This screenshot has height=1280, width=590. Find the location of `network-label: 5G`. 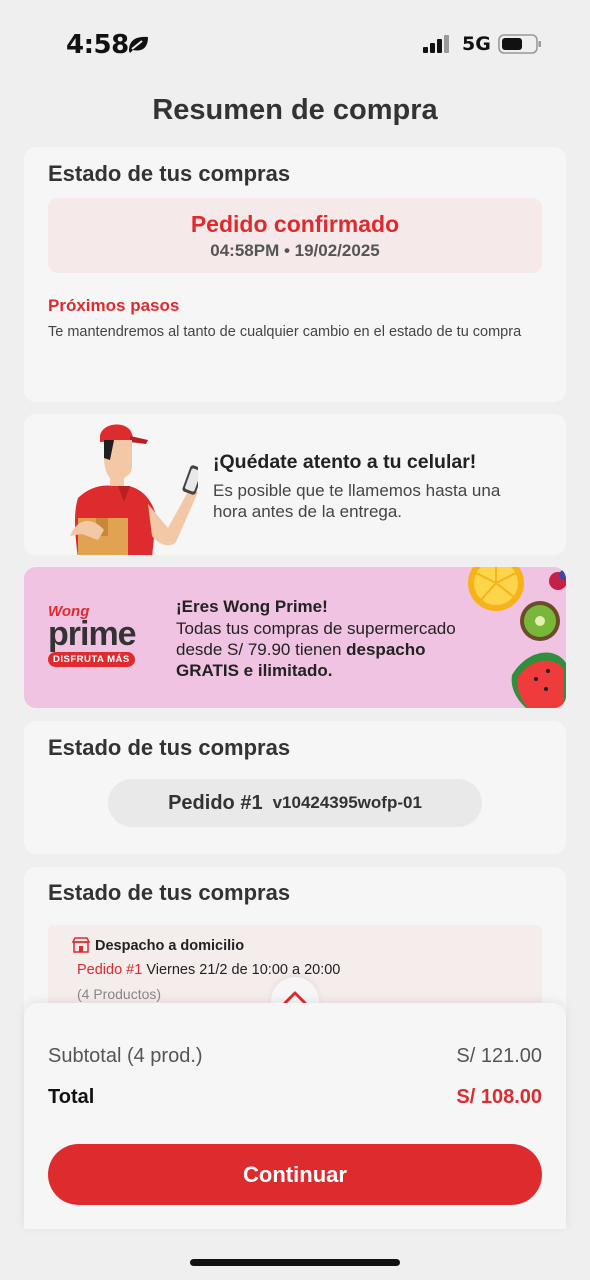

network-label: 5G is located at coordinates (476, 44).